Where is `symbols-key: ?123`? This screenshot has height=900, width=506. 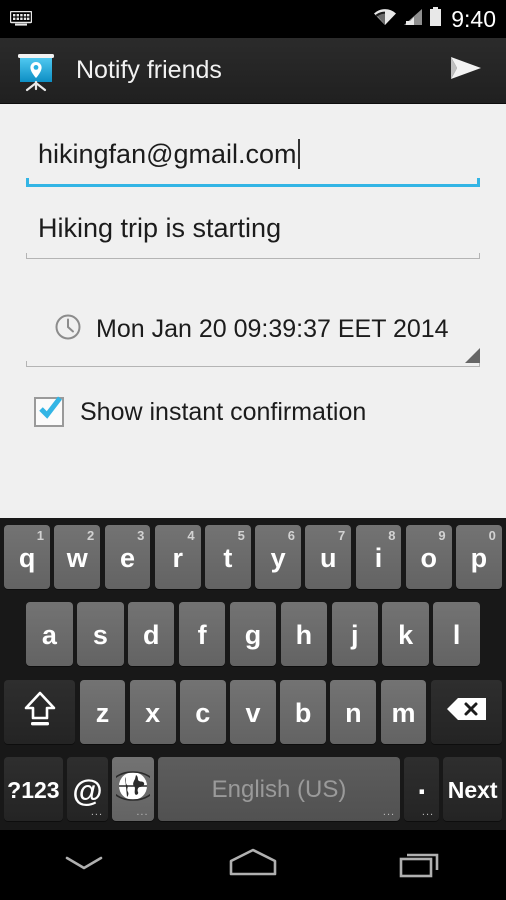
symbols-key: ?123 is located at coordinates (33, 788).